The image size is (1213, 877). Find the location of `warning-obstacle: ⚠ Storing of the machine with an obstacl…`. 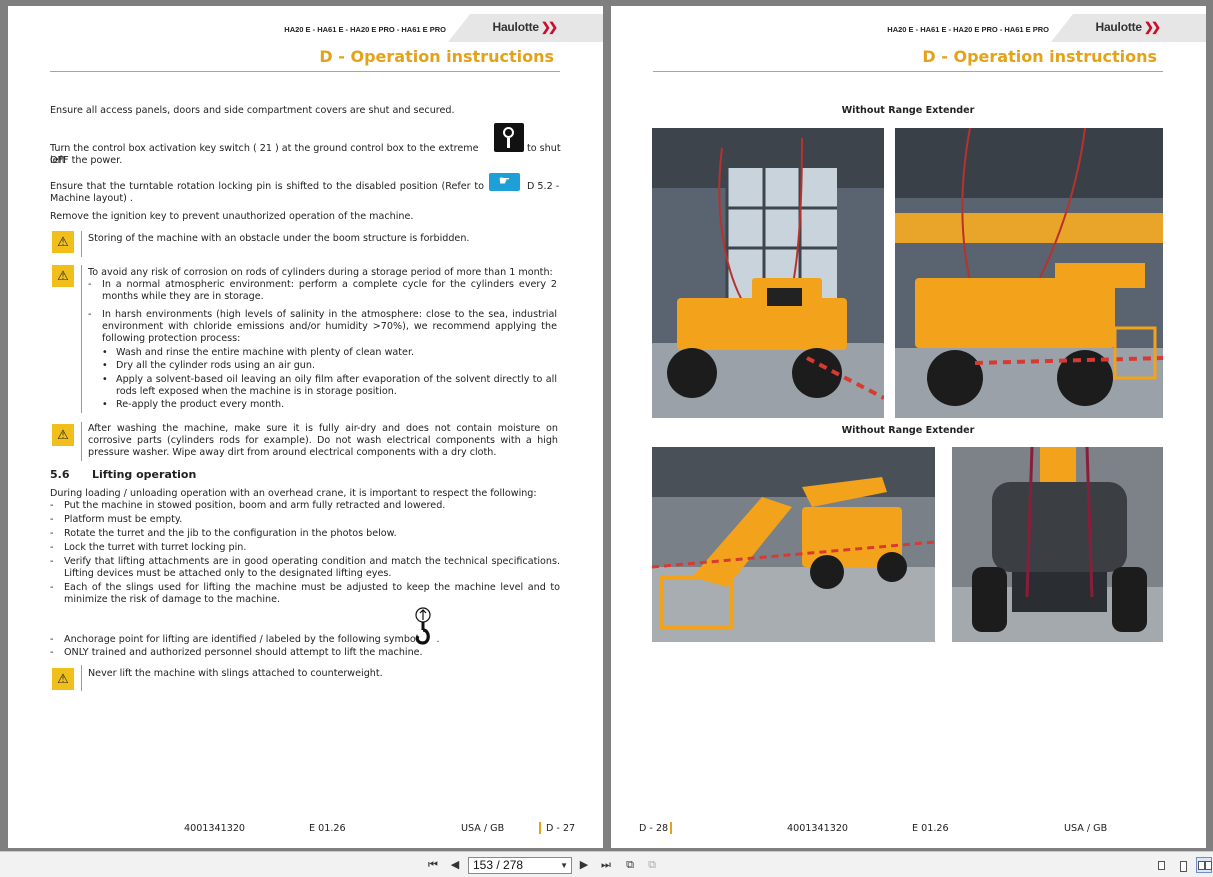

warning-obstacle: ⚠ Storing of the machine with an obstacl… is located at coordinates (305, 244).